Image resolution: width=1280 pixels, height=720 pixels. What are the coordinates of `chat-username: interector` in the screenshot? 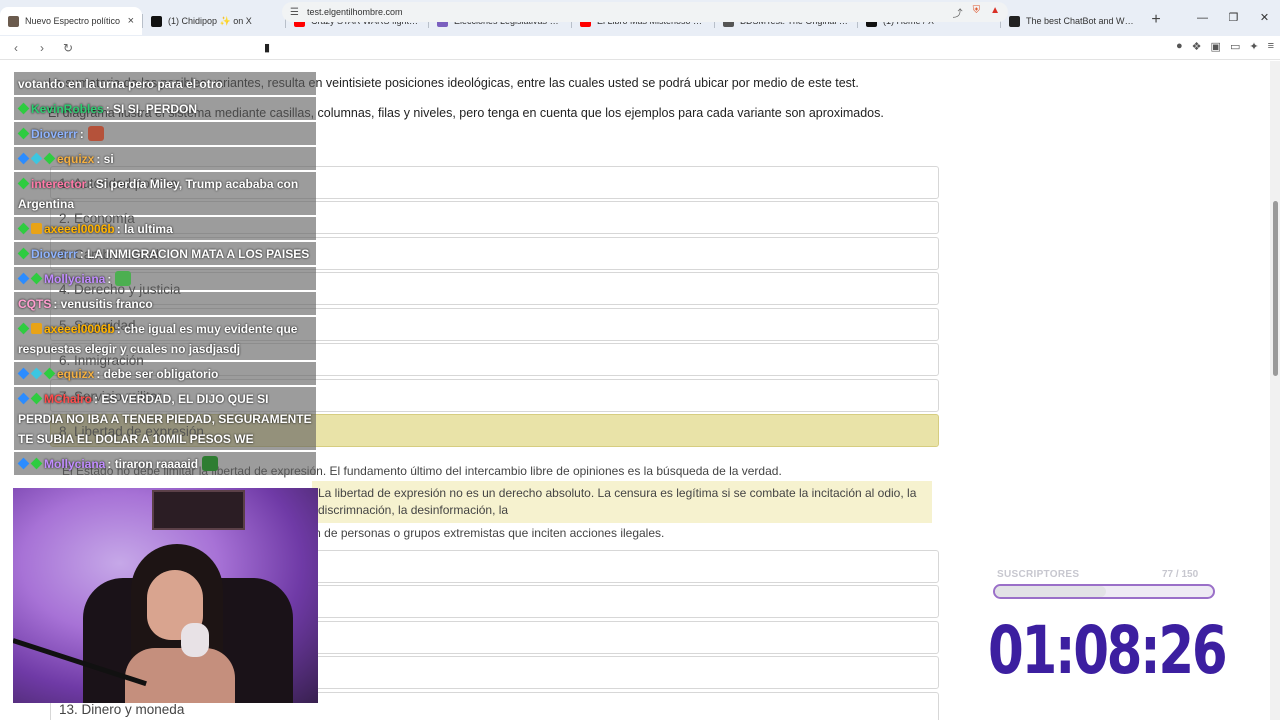 It's located at (58, 184).